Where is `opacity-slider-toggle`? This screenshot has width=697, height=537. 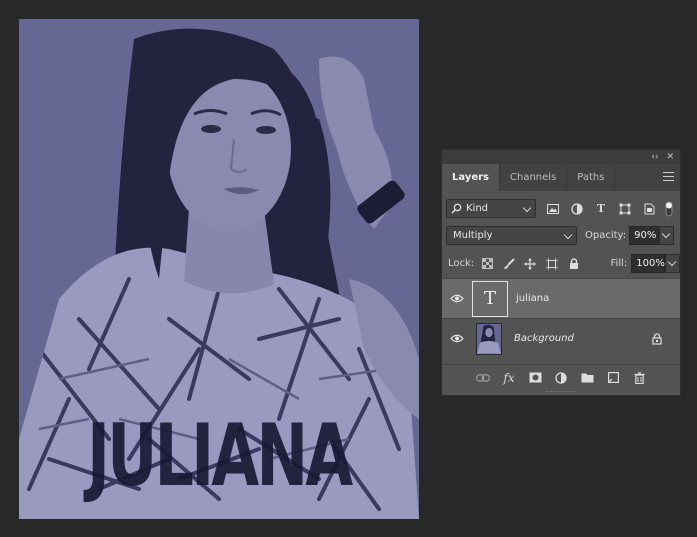
opacity-slider-toggle is located at coordinates (667, 235).